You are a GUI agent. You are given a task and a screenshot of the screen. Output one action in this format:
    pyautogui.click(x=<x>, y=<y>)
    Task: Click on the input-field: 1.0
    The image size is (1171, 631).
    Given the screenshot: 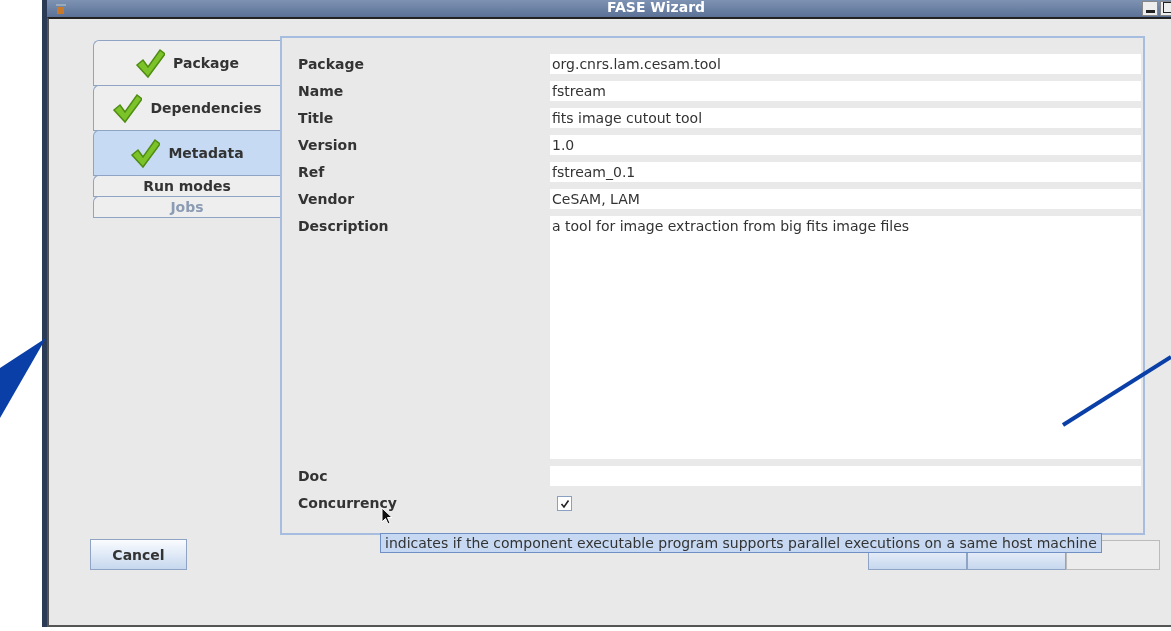 What is the action you would take?
    pyautogui.click(x=845, y=145)
    